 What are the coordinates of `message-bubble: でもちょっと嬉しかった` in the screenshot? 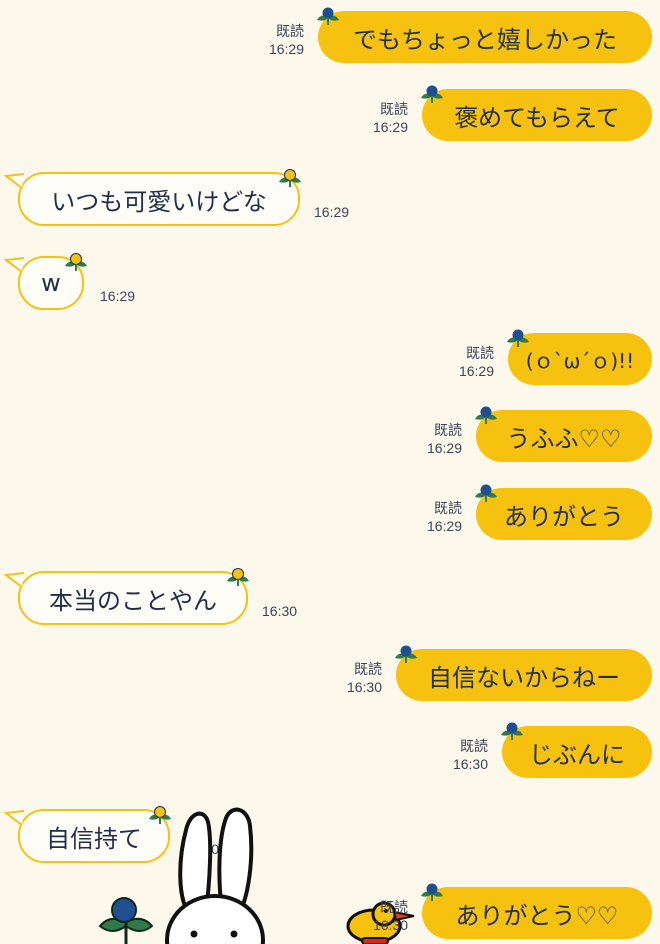 It's located at (485, 37).